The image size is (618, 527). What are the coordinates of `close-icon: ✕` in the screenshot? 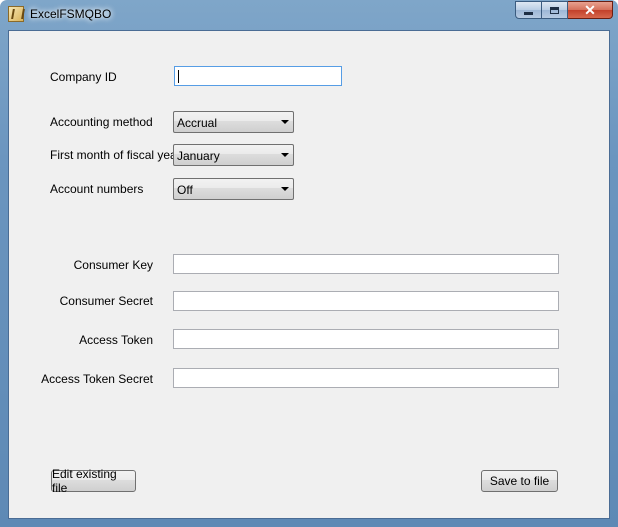 It's located at (590, 10).